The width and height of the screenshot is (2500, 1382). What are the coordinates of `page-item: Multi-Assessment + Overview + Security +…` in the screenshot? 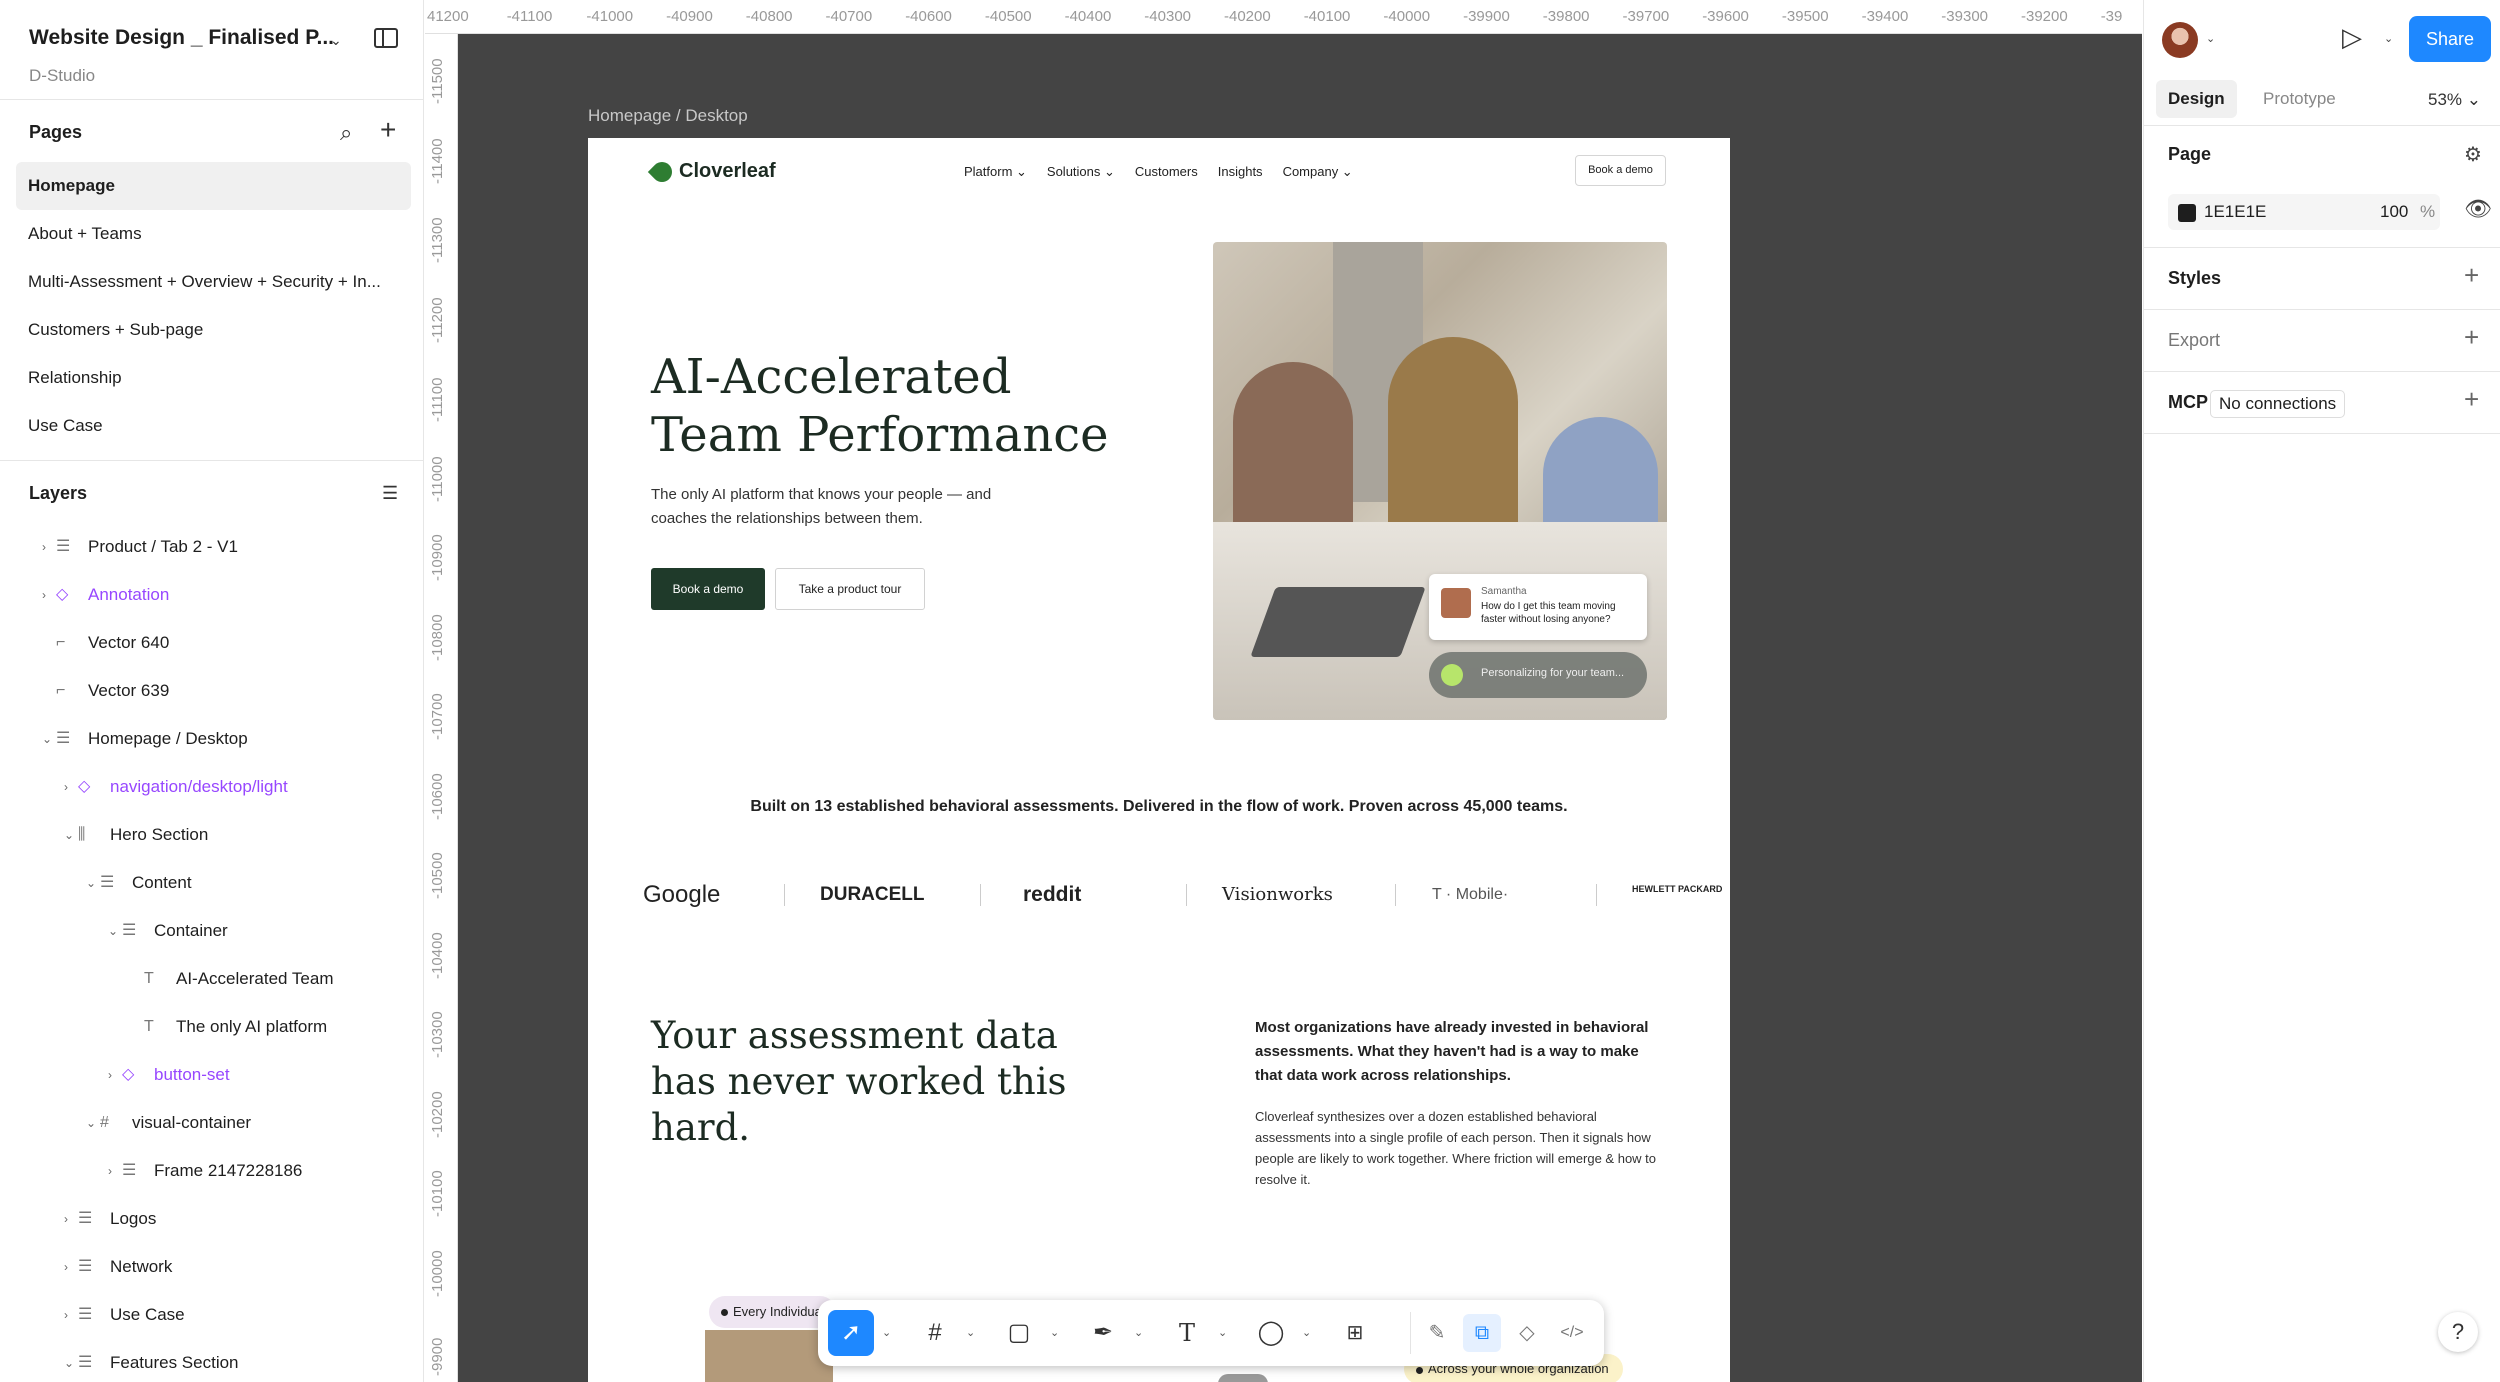 It's located at (213, 282).